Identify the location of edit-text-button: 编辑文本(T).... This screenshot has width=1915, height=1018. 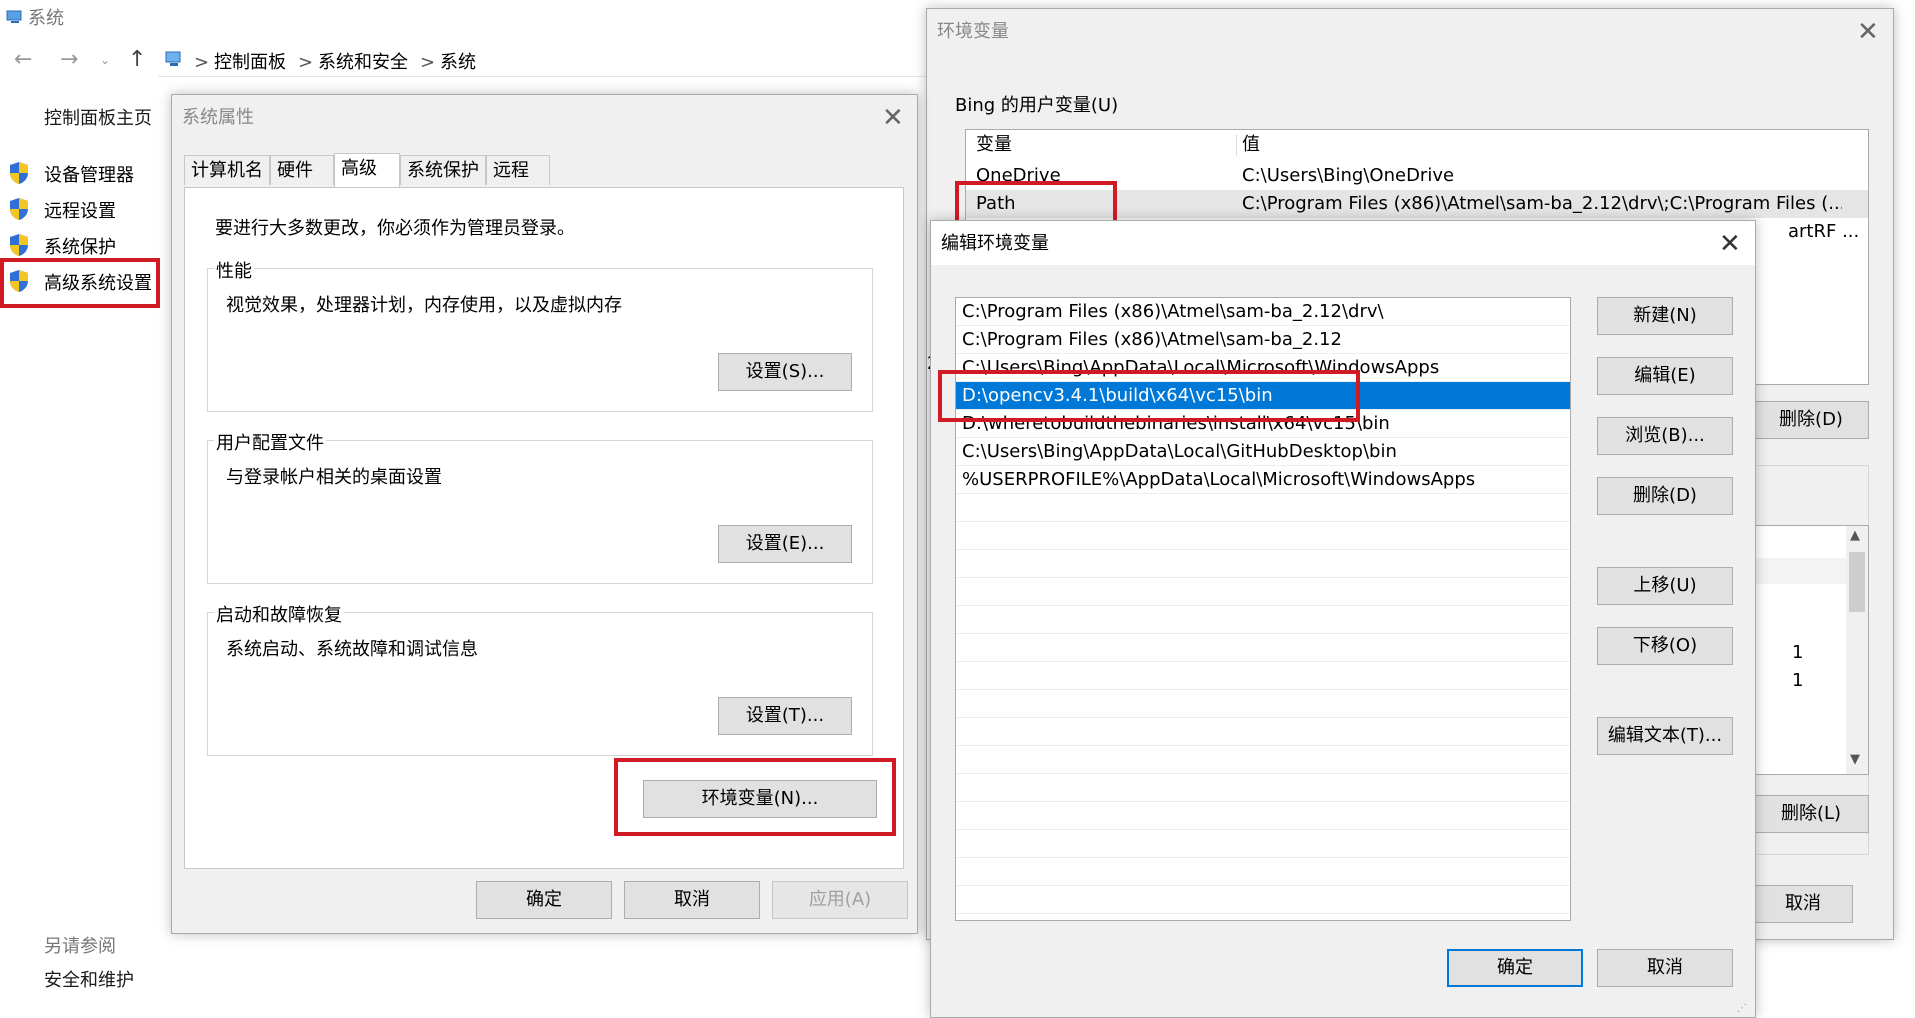
(1665, 736).